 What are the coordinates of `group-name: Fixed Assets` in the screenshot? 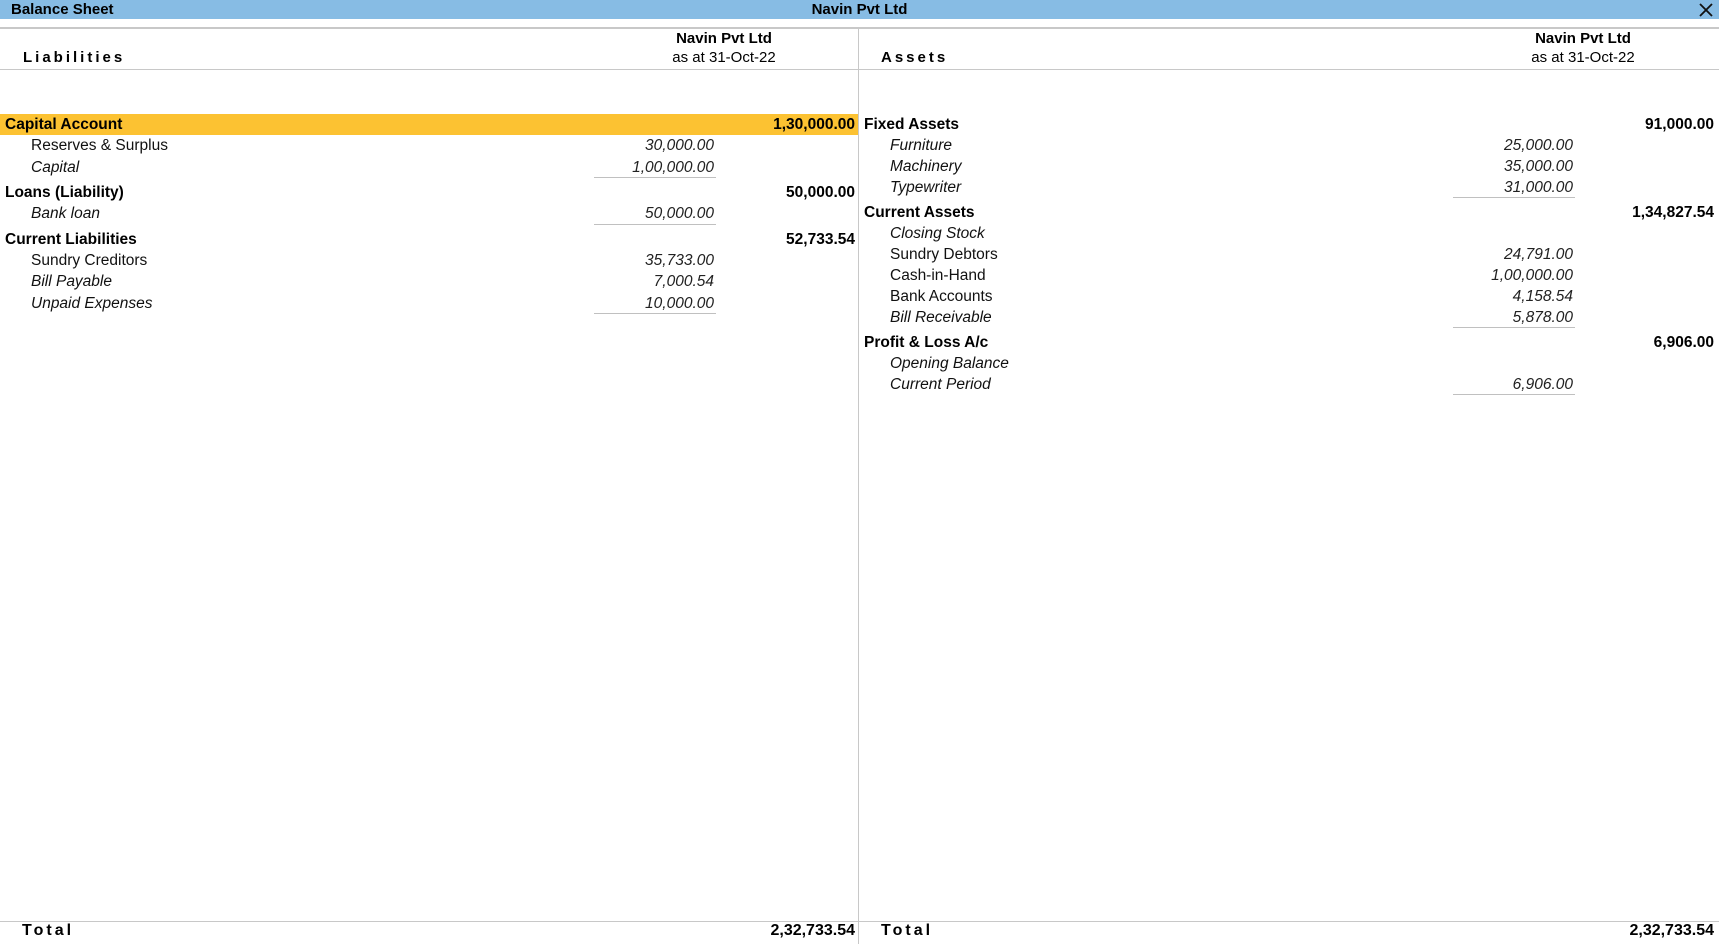 It's located at (912, 124).